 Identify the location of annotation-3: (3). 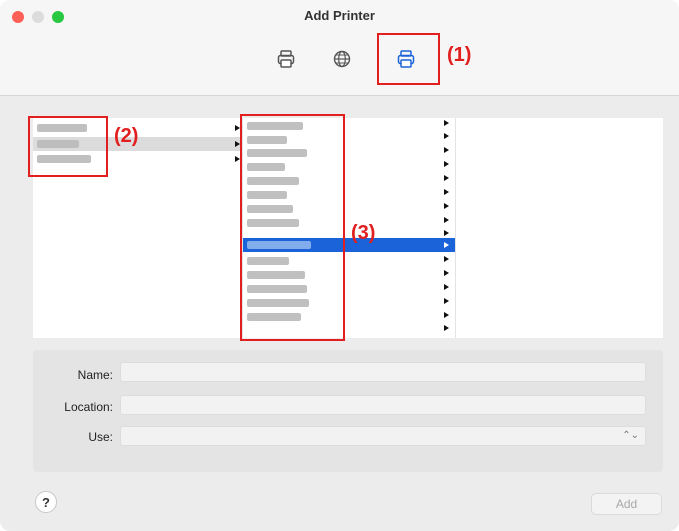
(363, 233).